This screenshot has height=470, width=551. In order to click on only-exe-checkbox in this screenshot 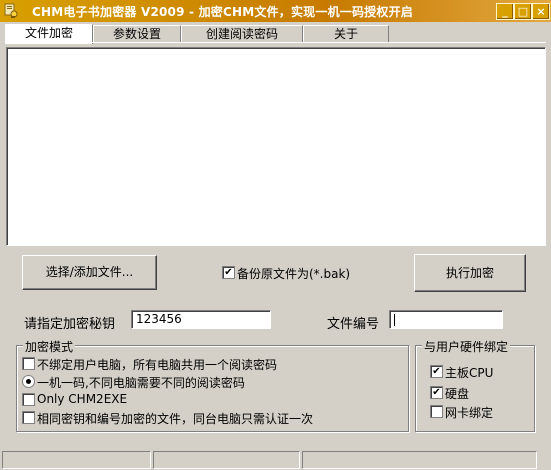, I will do `click(28, 399)`.